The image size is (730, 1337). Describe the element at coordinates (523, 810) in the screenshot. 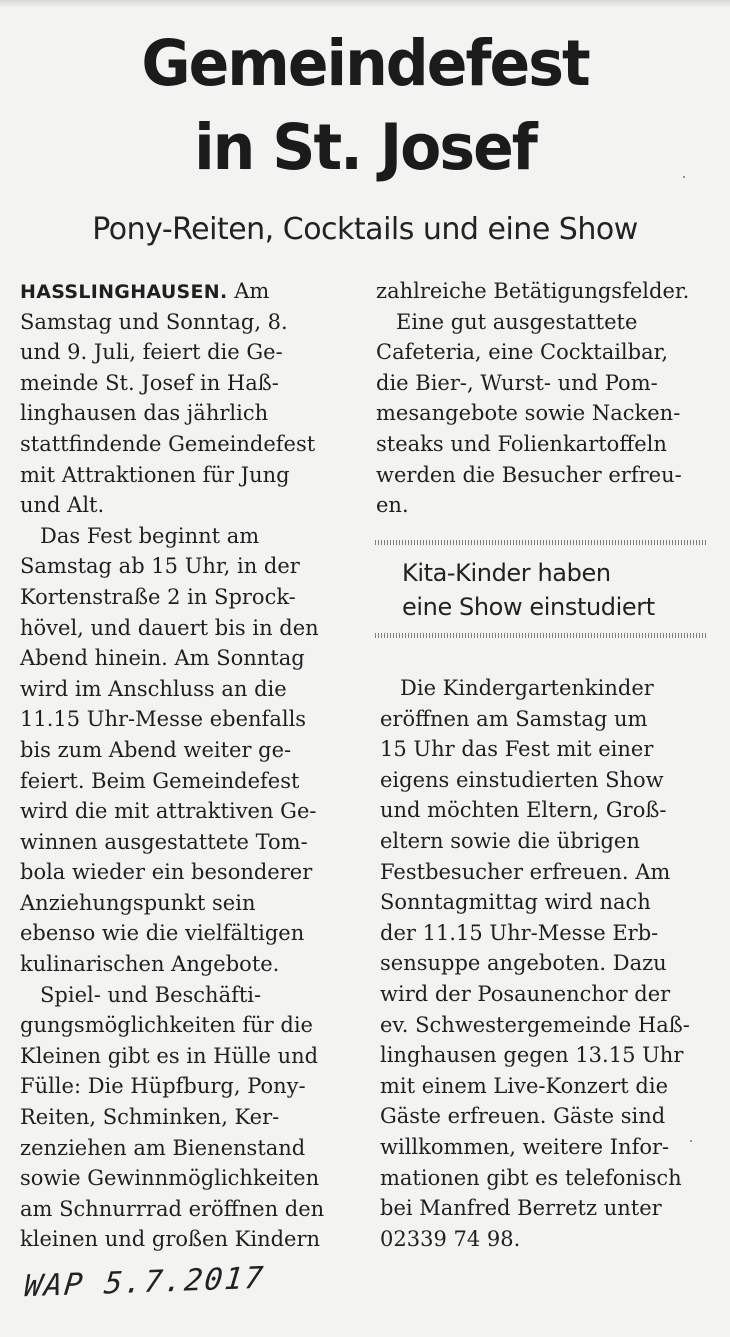

I see `body-line: und möchten Eltern, Groß-` at that location.